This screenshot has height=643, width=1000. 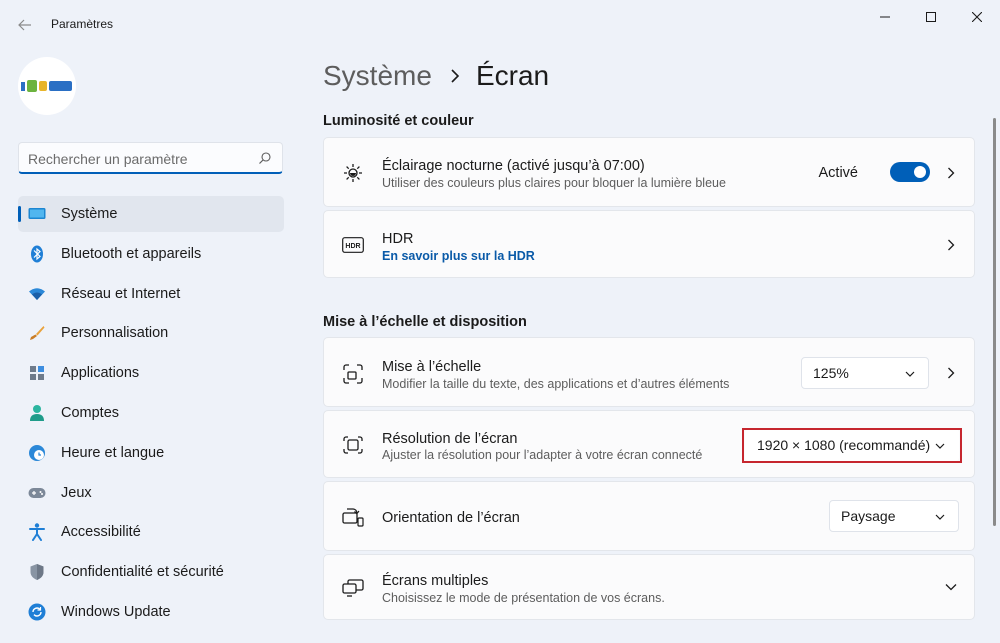 What do you see at coordinates (910, 172) in the screenshot?
I see `night-light-toggle` at bounding box center [910, 172].